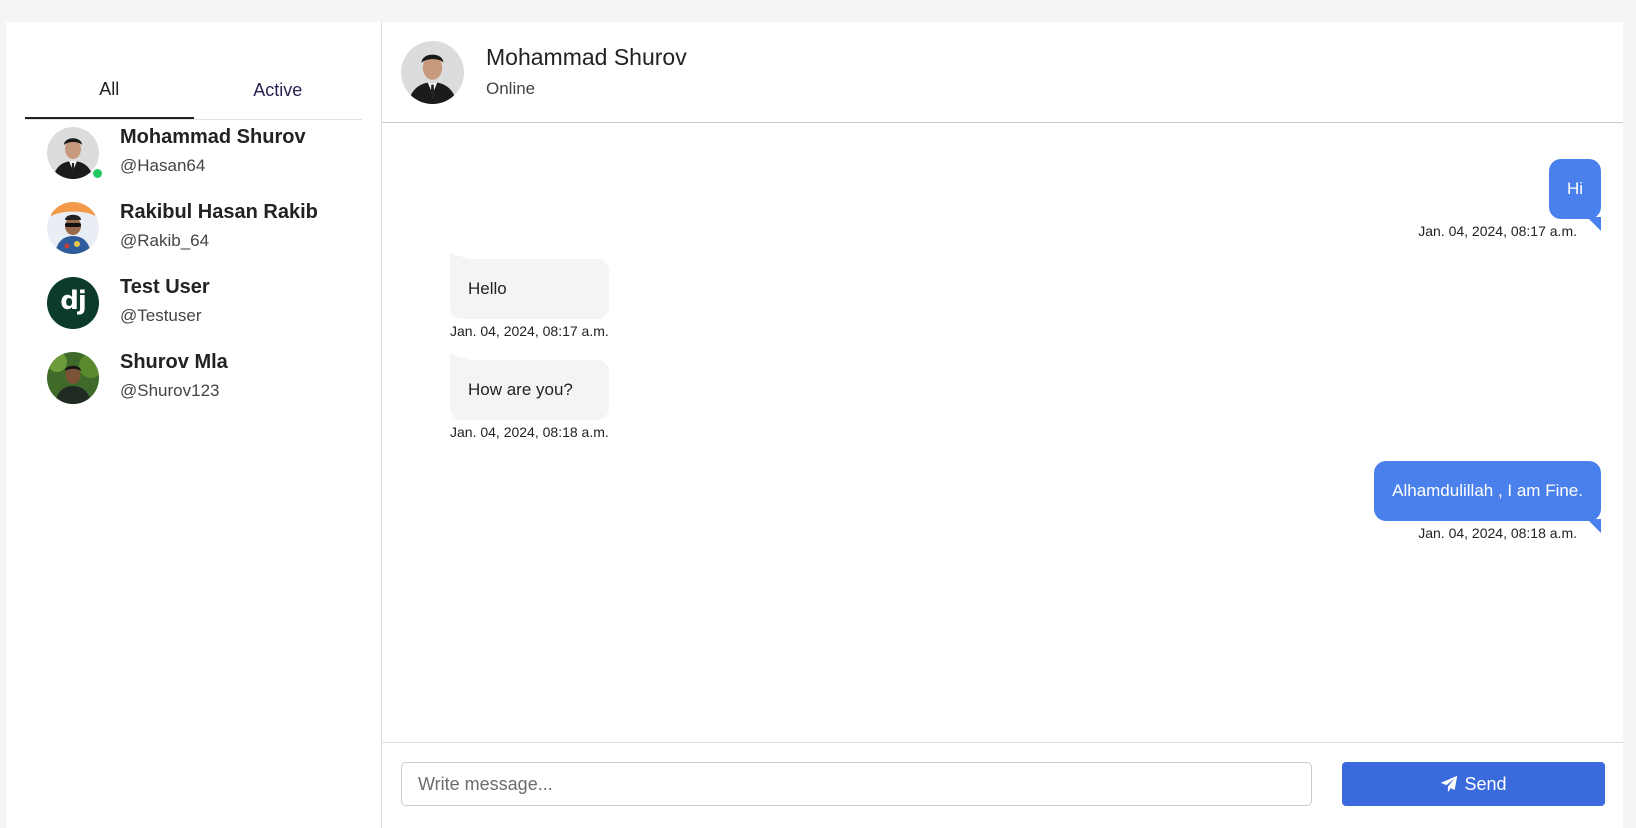 The image size is (1636, 828). What do you see at coordinates (529, 286) in the screenshot?
I see `message-bubble: Hello` at bounding box center [529, 286].